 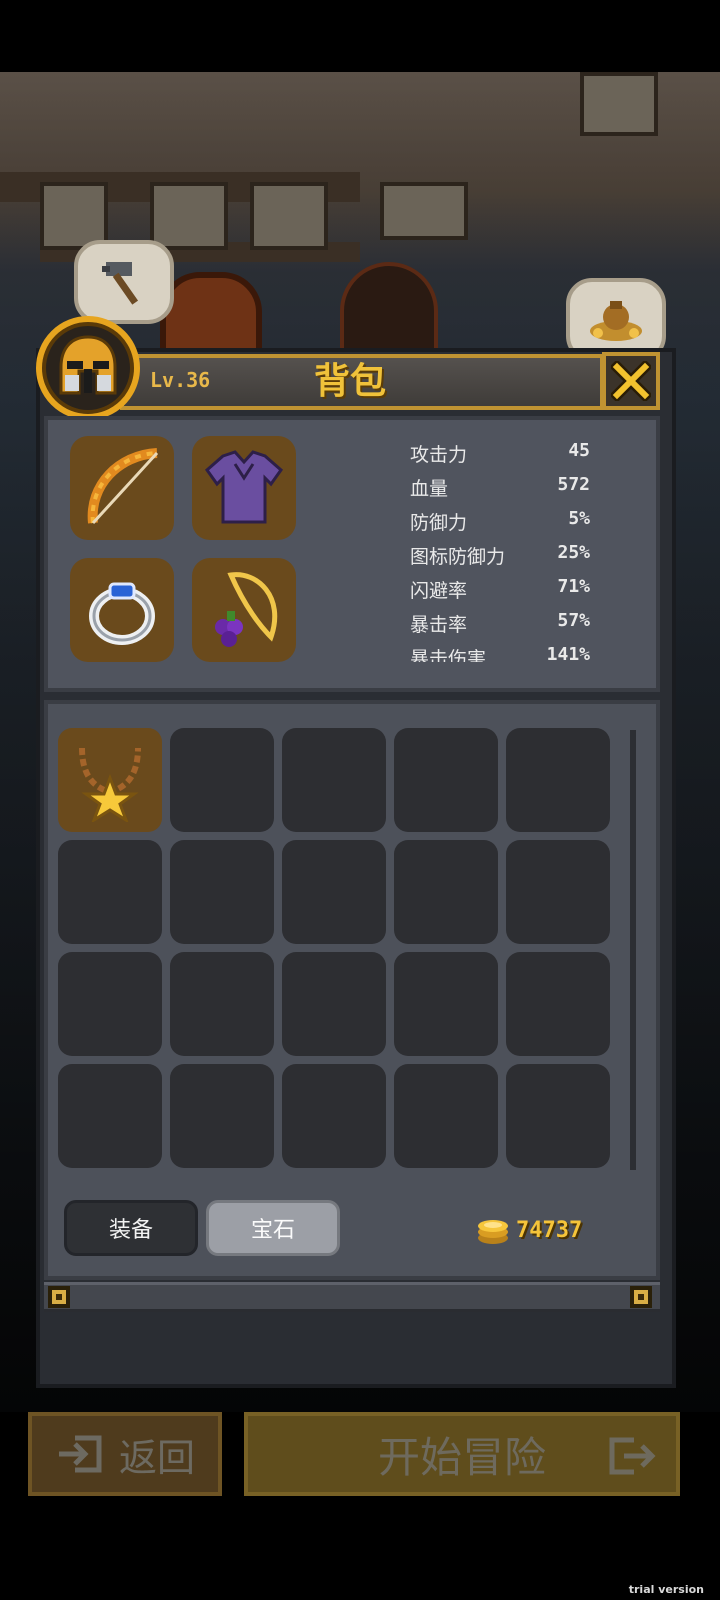 I want to click on forge-button, so click(x=124, y=282).